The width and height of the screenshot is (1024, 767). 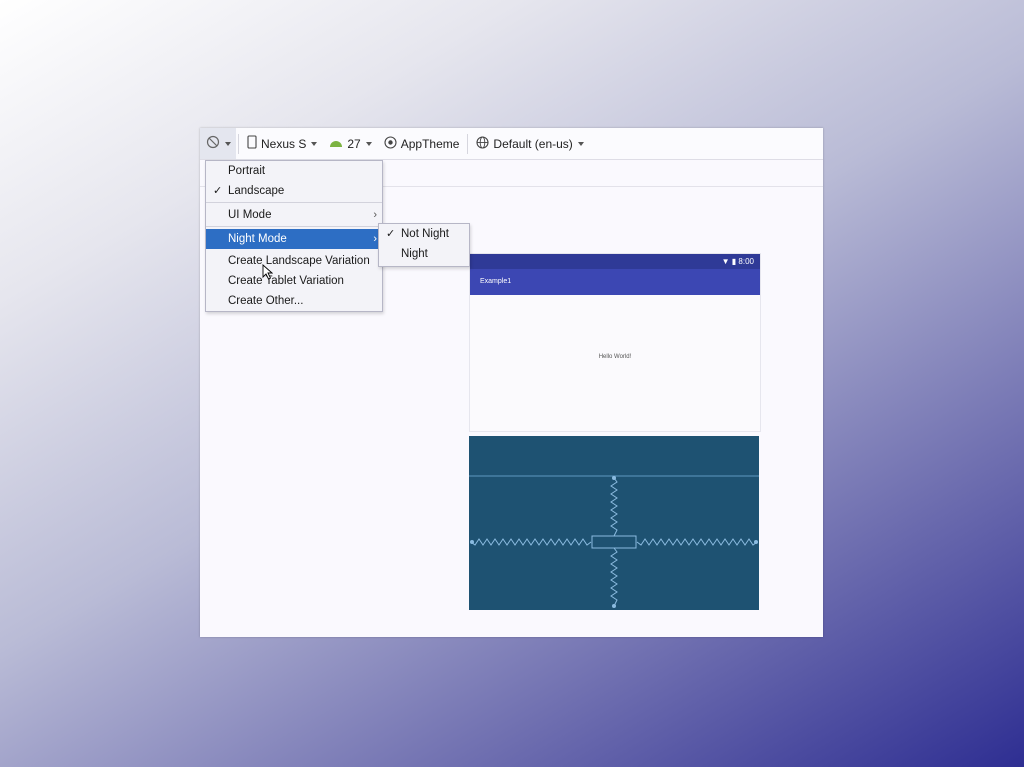 I want to click on status-bar: ▼ ▮ 8:00, so click(x=615, y=261).